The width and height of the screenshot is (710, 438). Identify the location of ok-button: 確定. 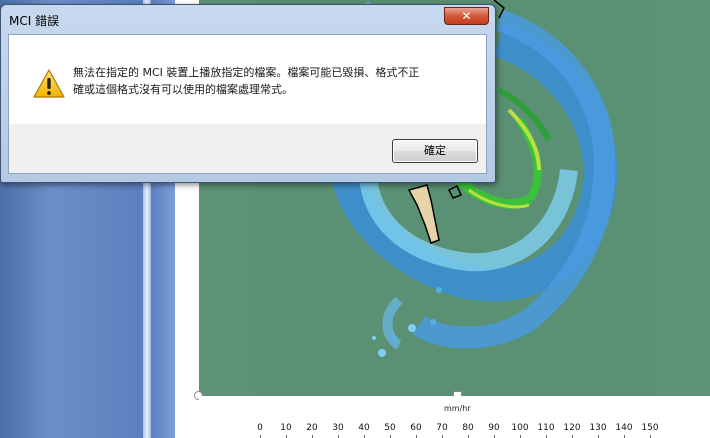
(435, 151).